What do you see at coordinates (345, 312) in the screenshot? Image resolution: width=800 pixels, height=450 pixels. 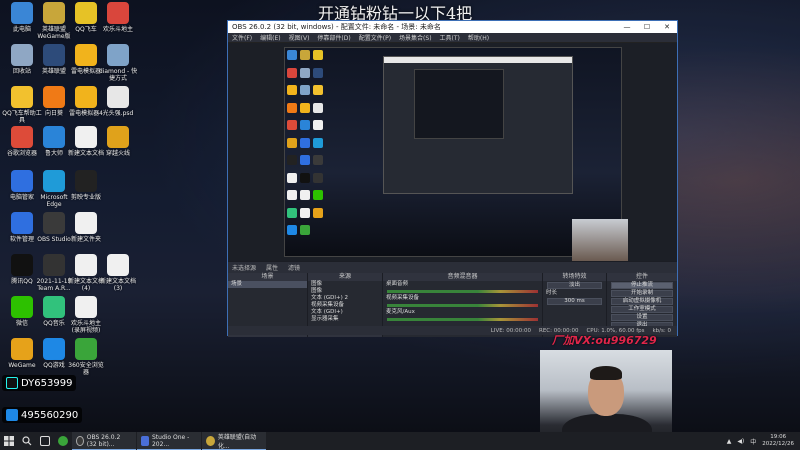 I see `source-item: 文本 (GDI+)` at bounding box center [345, 312].